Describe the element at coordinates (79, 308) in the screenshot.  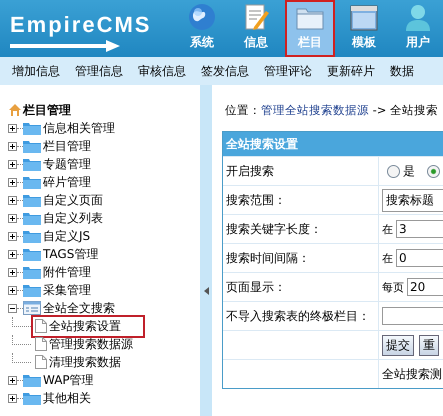
I see `tree-item: 全站全文搜索` at that location.